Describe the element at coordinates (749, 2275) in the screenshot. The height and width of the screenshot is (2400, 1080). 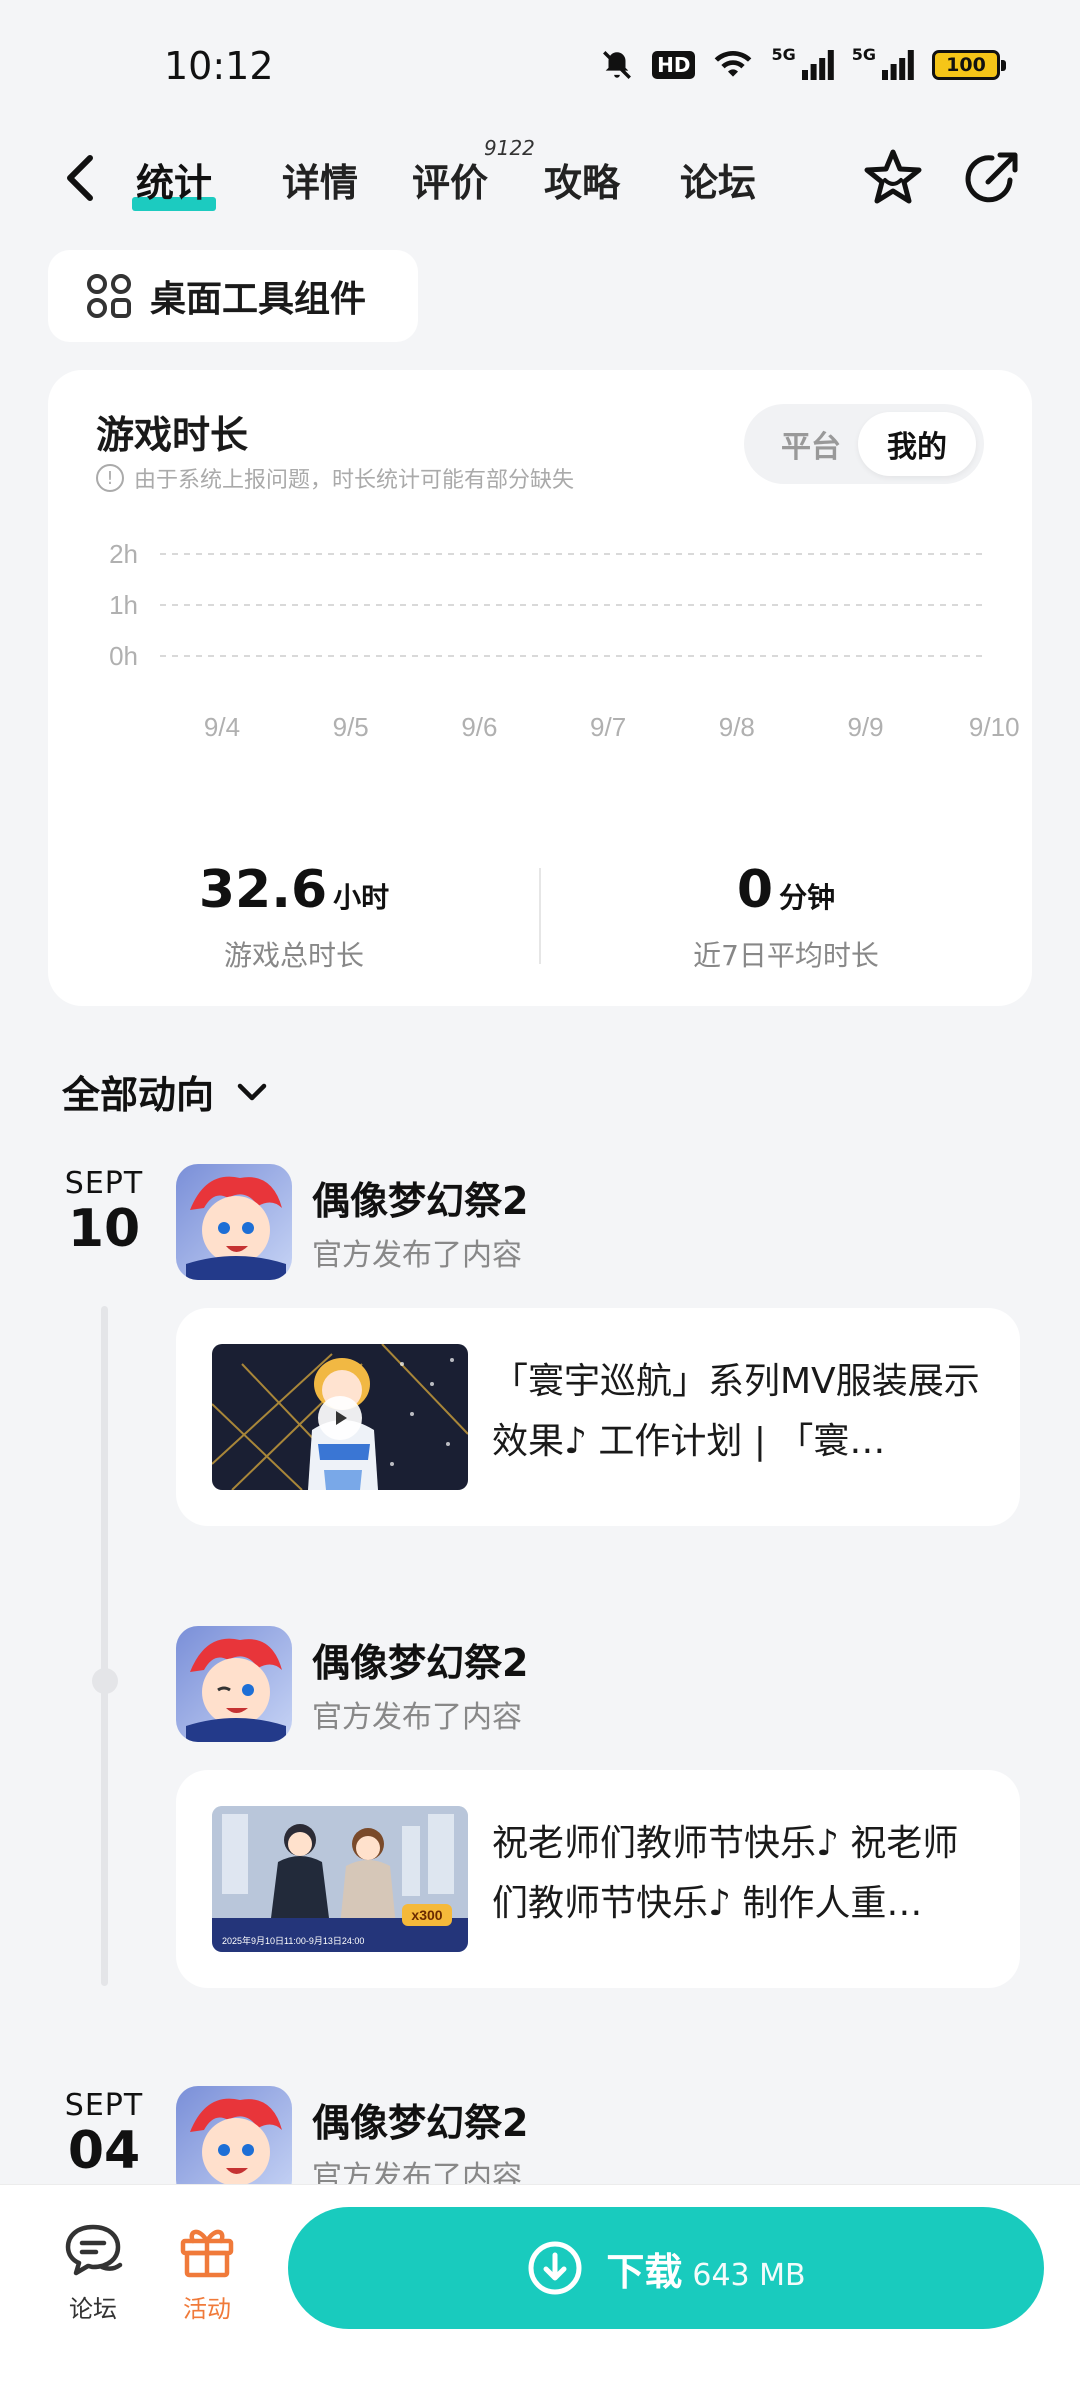
I see `download-size: 643 MB` at that location.